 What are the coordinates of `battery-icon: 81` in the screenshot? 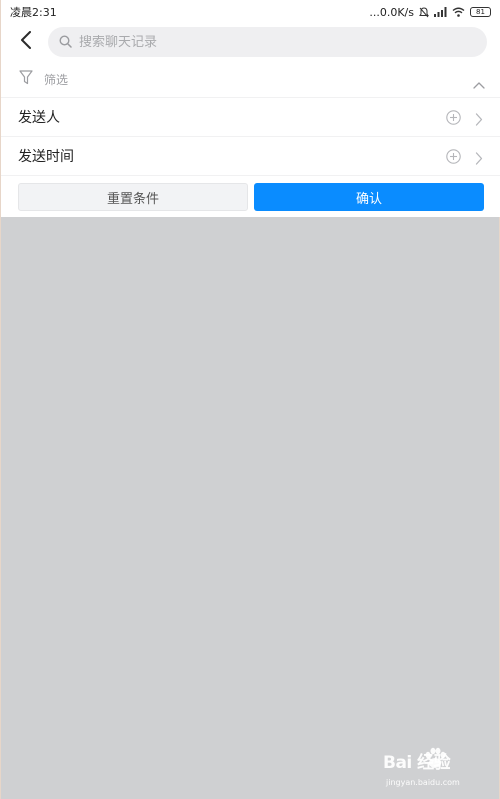 It's located at (480, 12).